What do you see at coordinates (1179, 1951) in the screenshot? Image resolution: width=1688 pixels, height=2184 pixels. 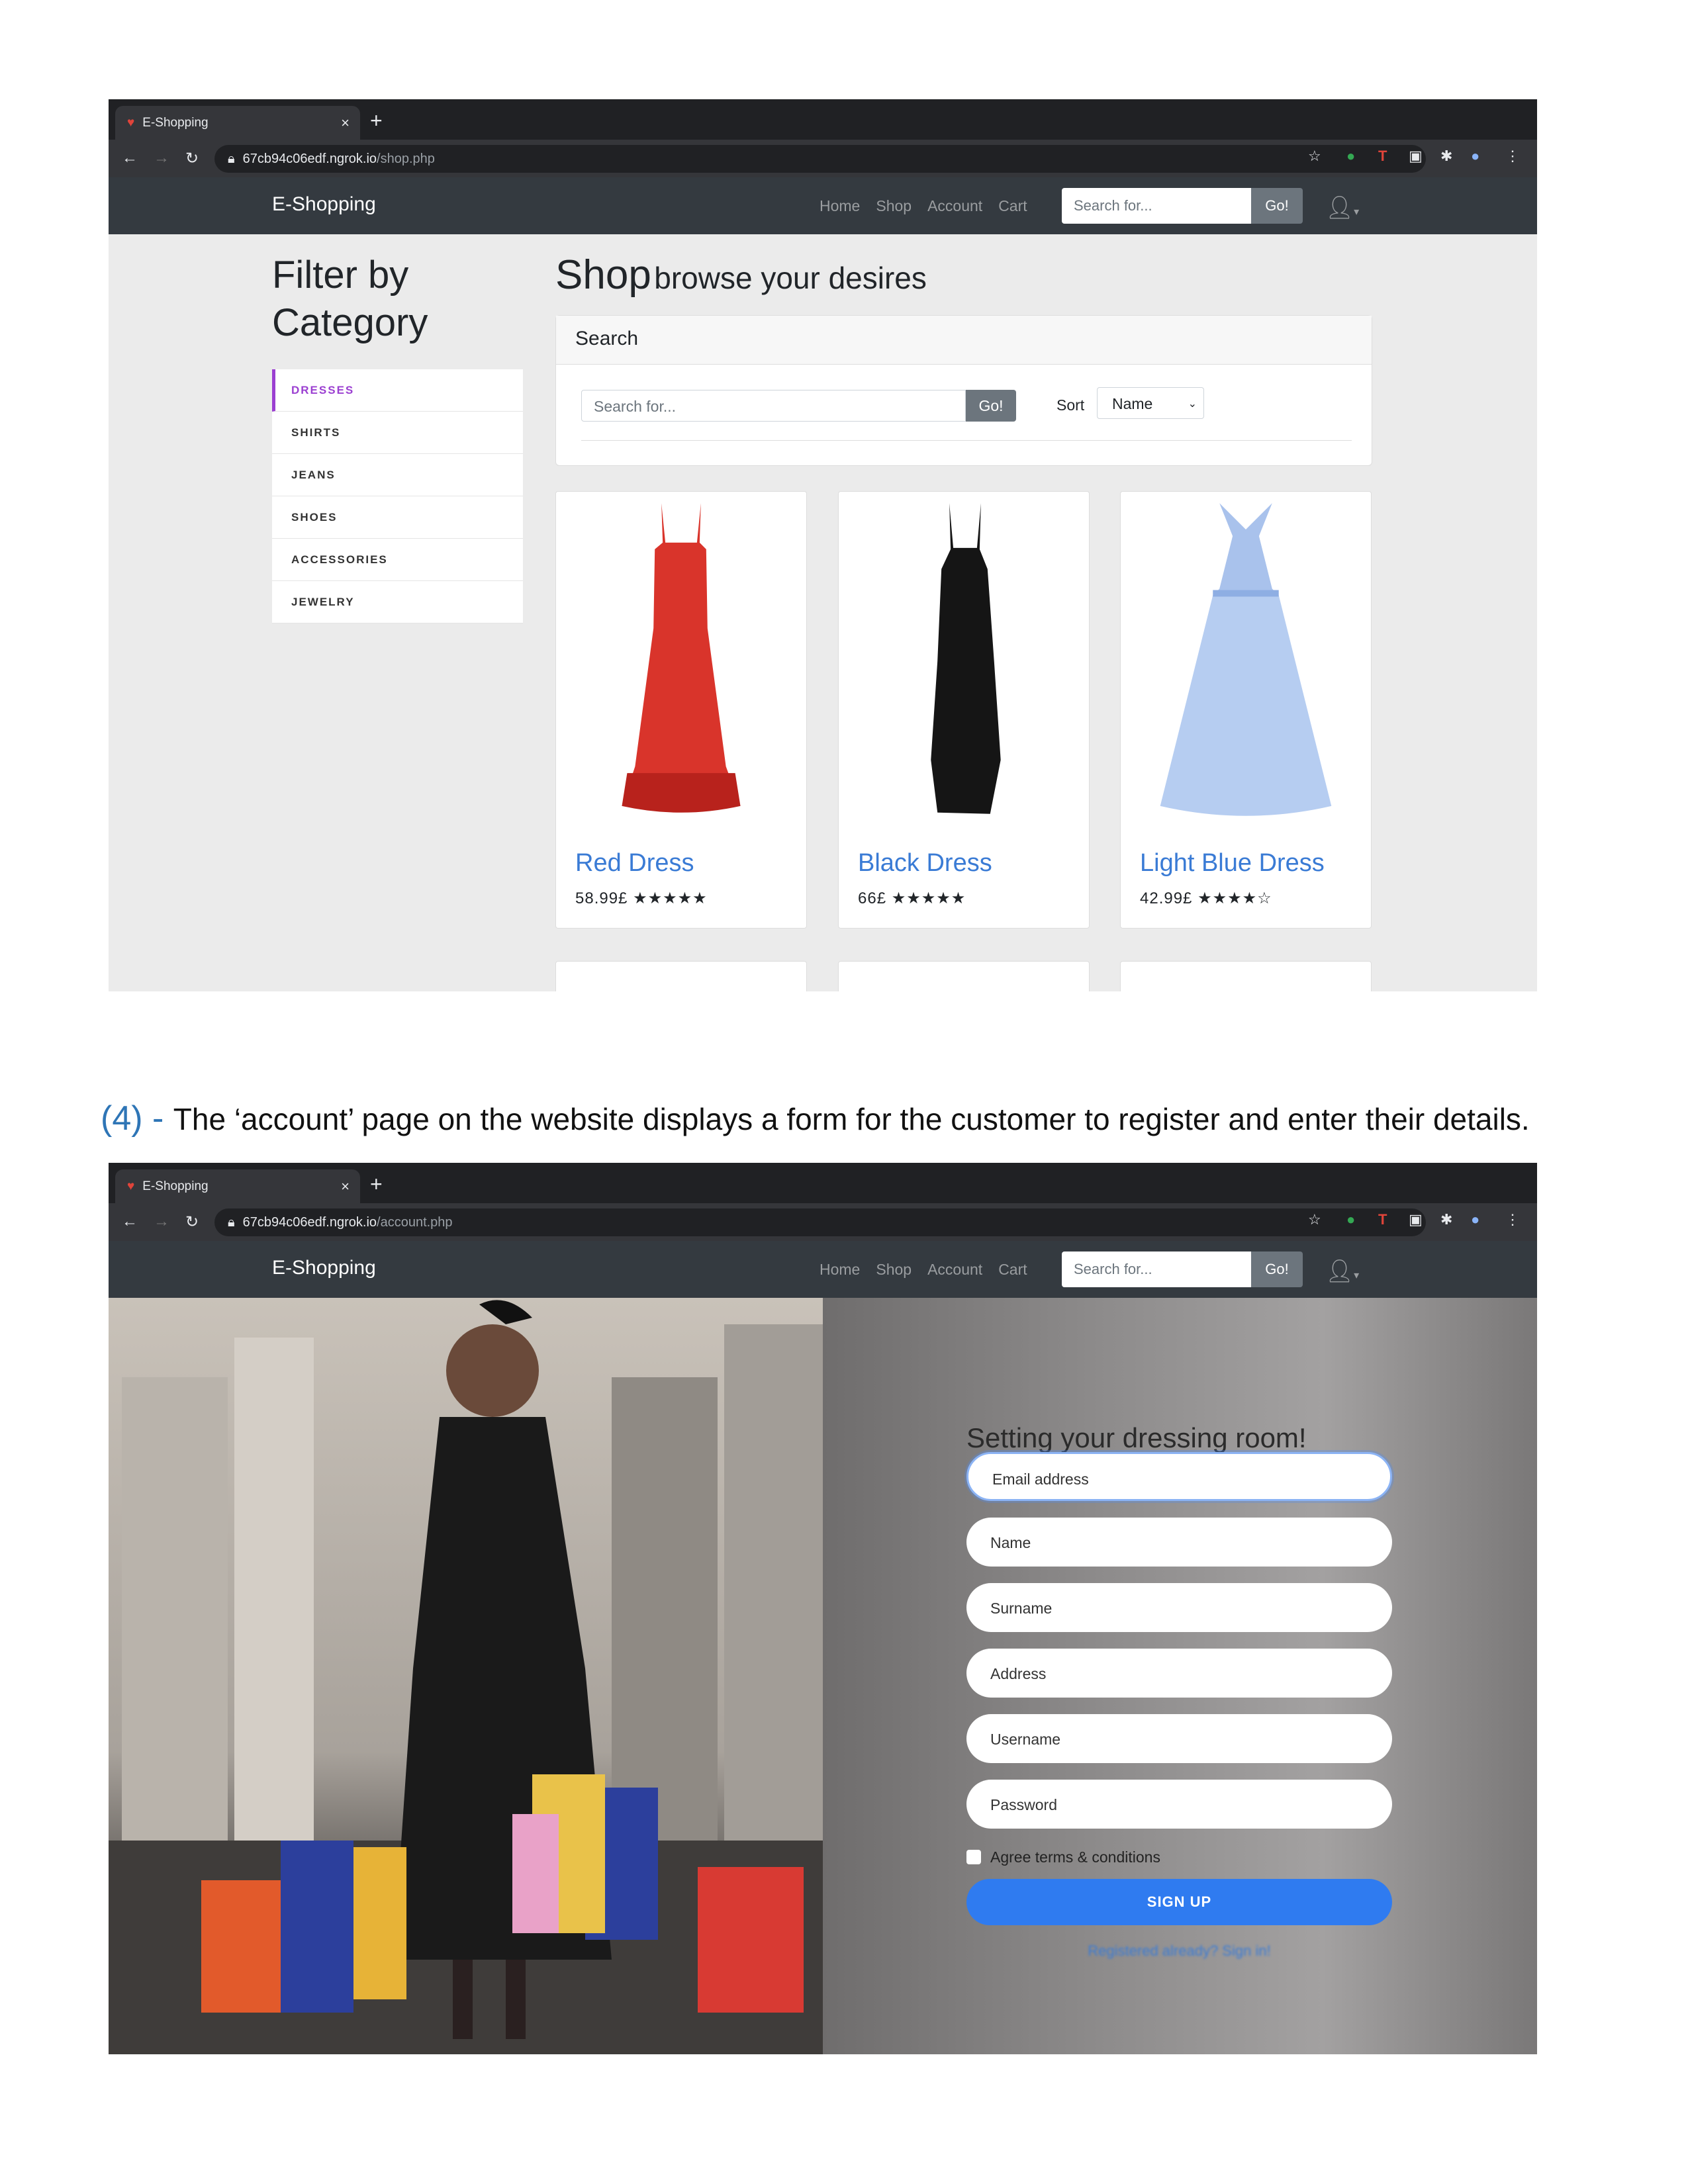 I see `sign-in-link: Registered already? Sign in!` at bounding box center [1179, 1951].